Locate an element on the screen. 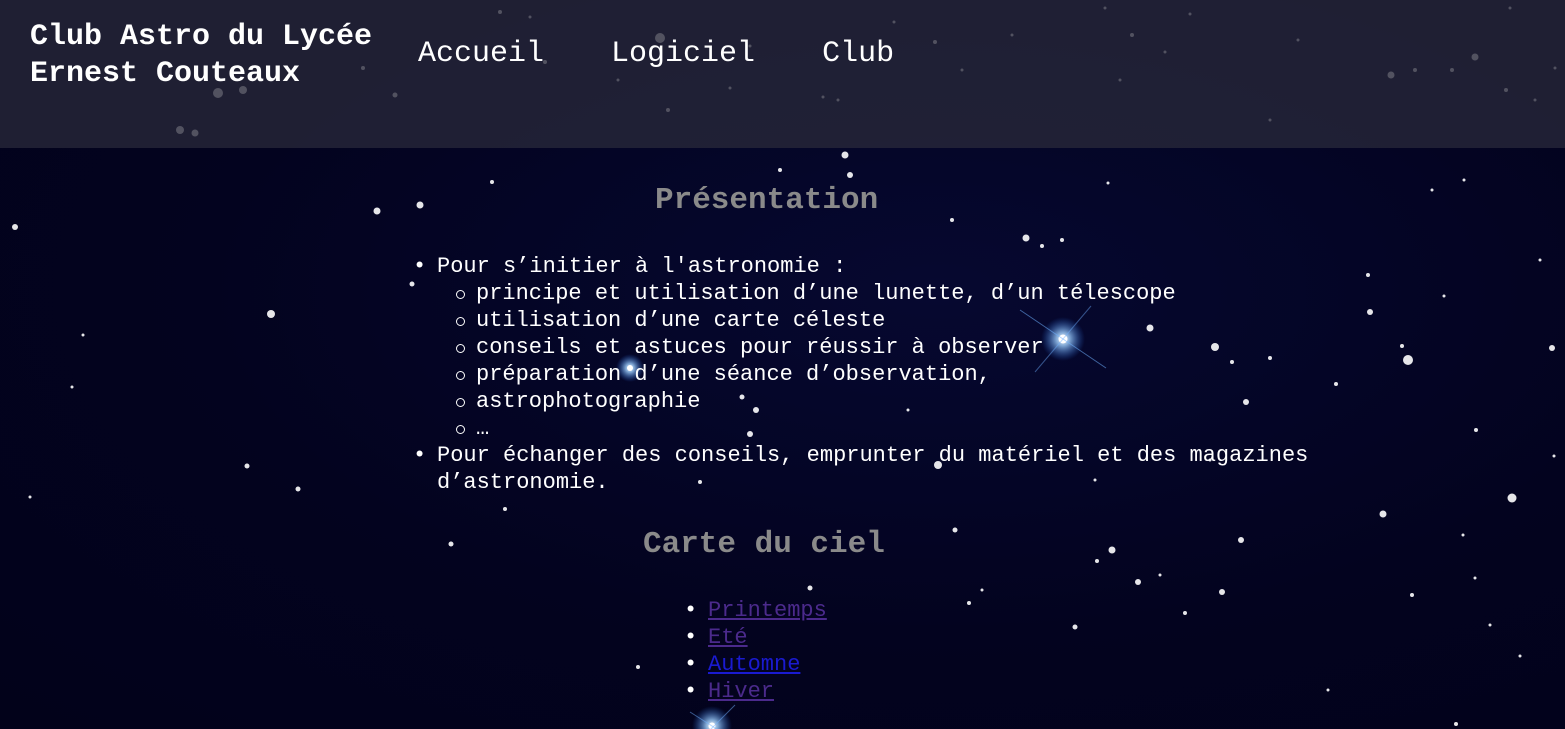  link-ete: Eté is located at coordinates (728, 637).